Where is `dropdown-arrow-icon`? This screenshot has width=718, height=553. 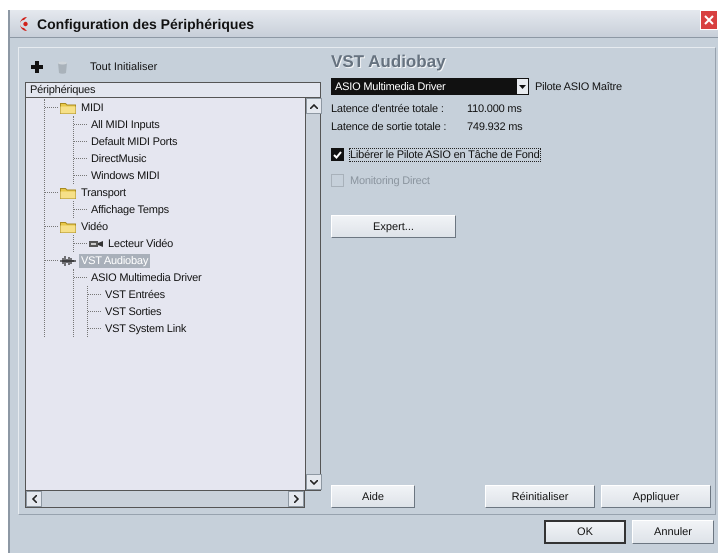
dropdown-arrow-icon is located at coordinates (522, 86).